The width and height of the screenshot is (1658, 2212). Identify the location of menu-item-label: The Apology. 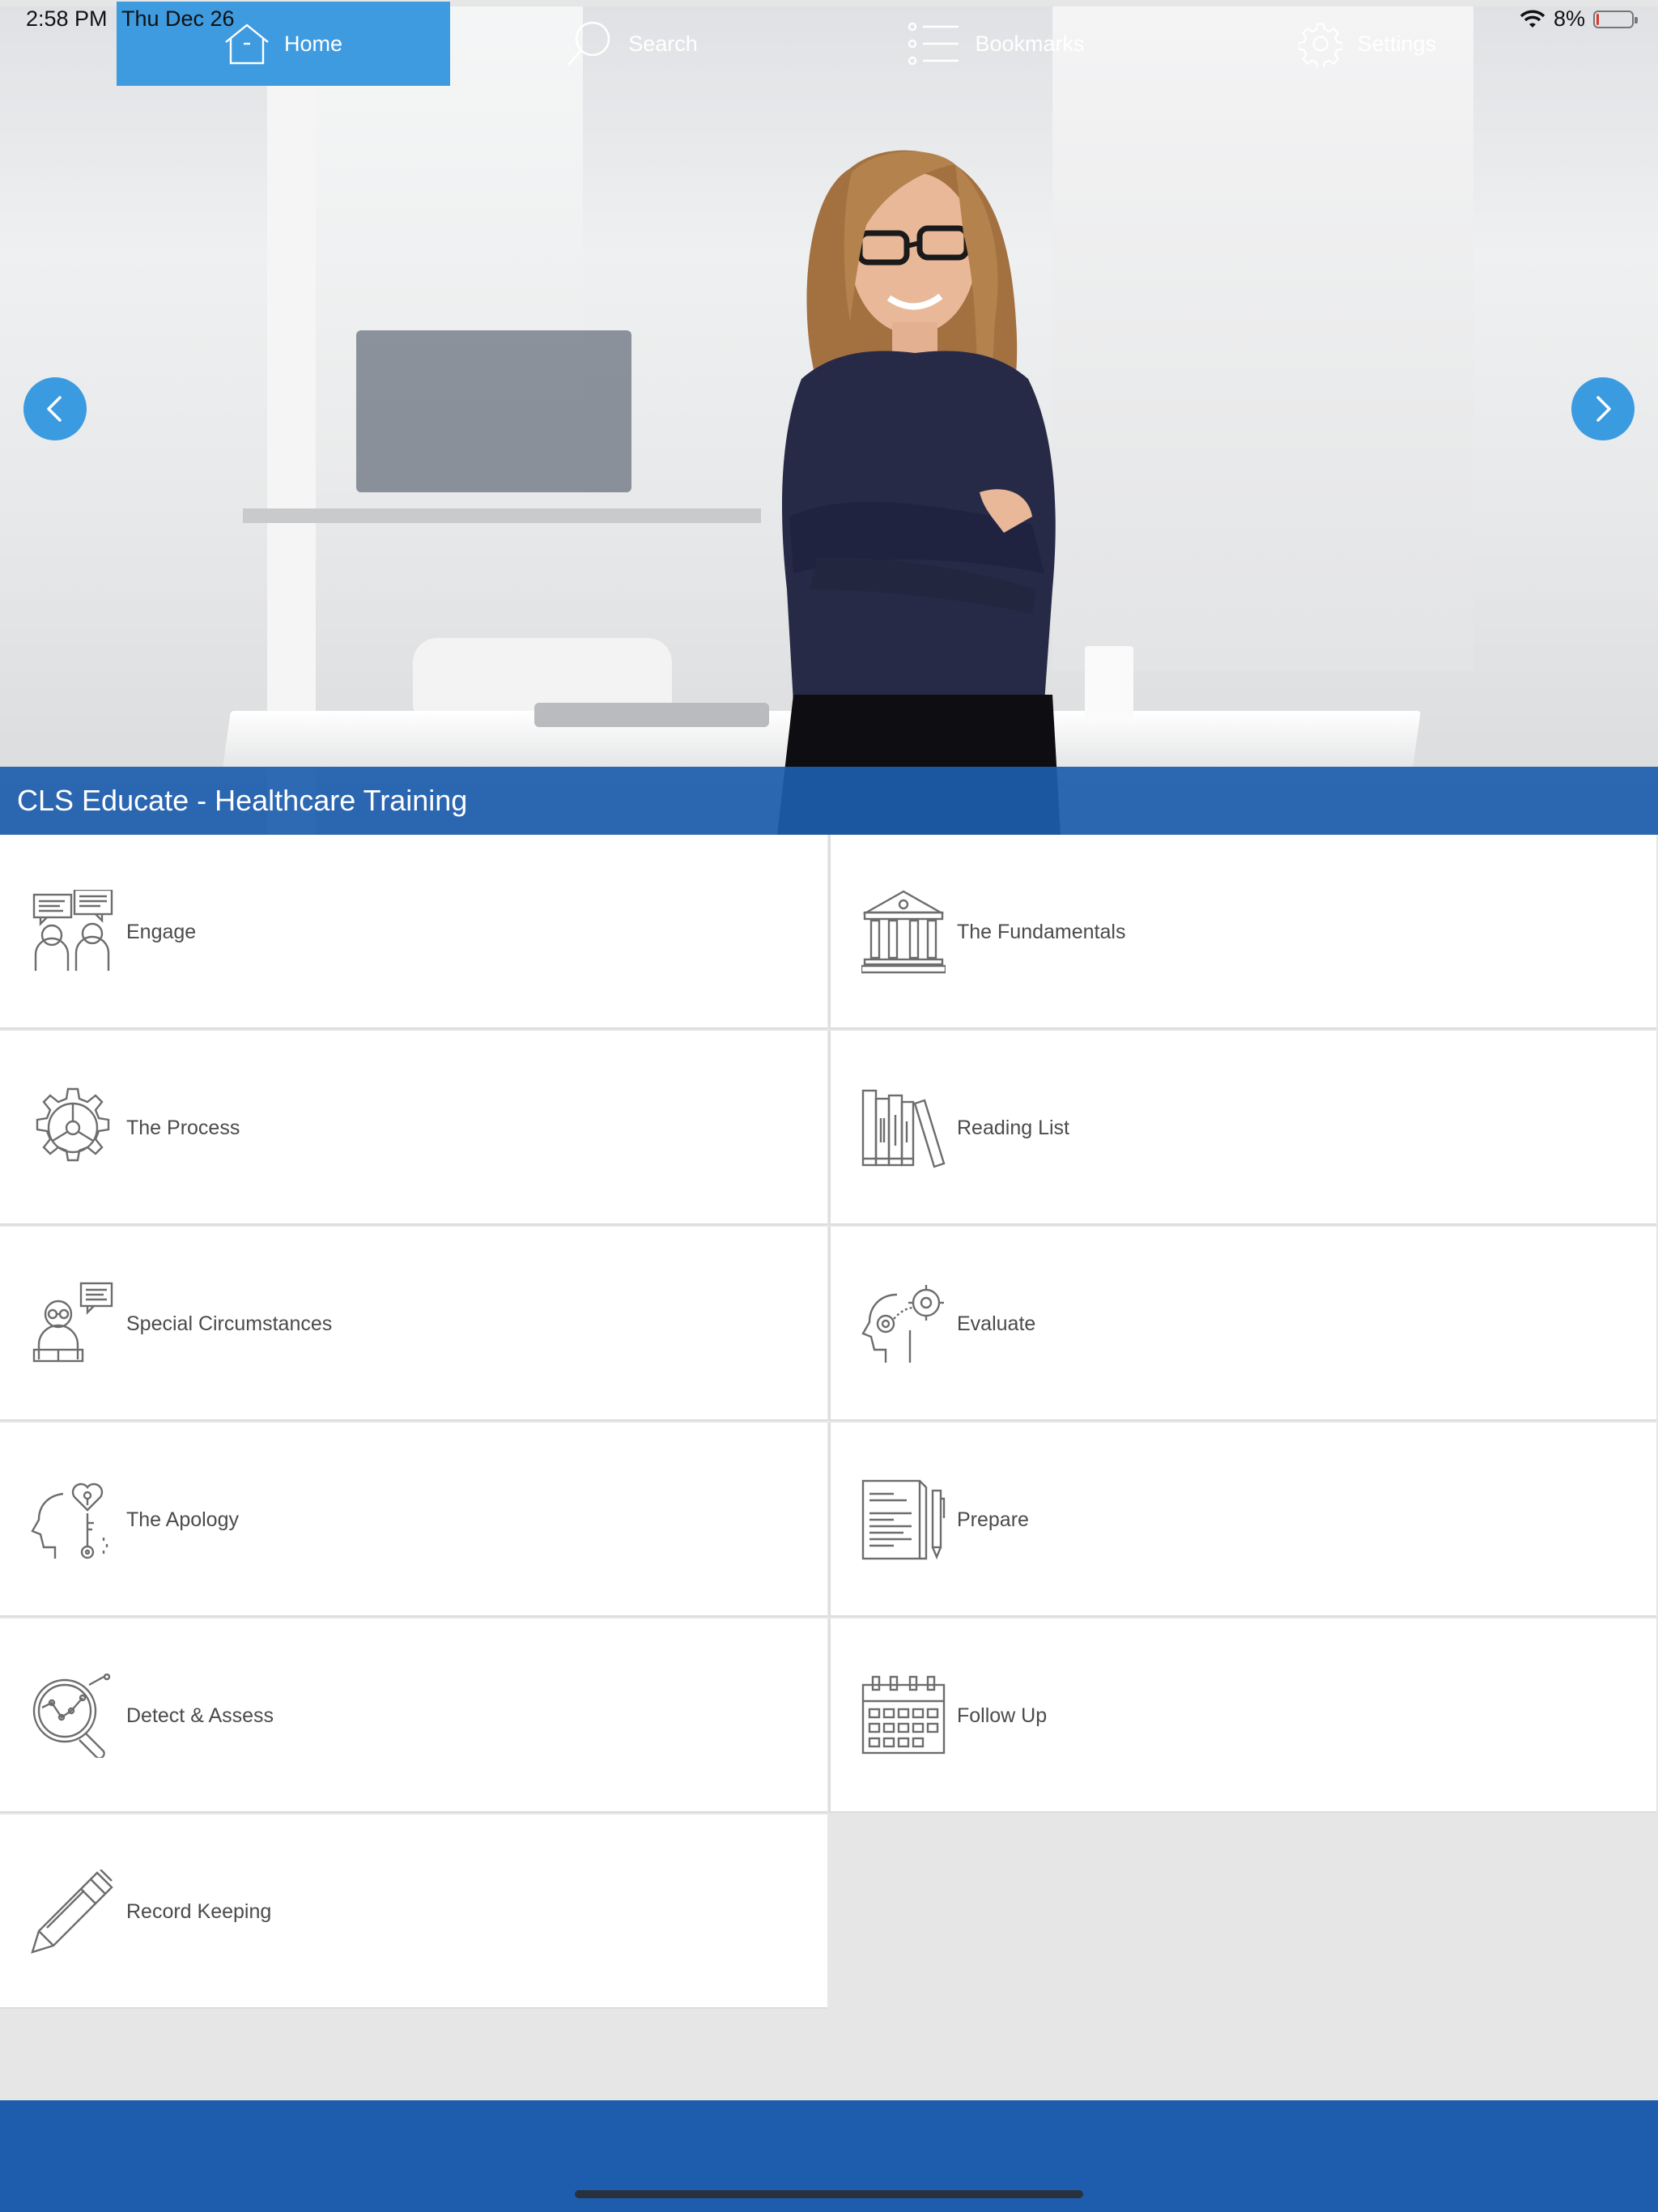
(182, 1520).